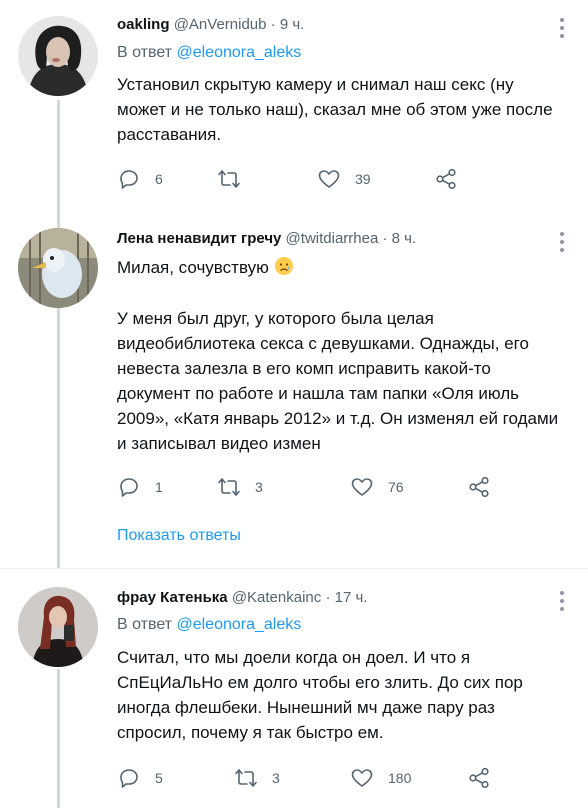 The image size is (588, 808). Describe the element at coordinates (400, 778) in the screenshot. I see `like-count: 180` at that location.